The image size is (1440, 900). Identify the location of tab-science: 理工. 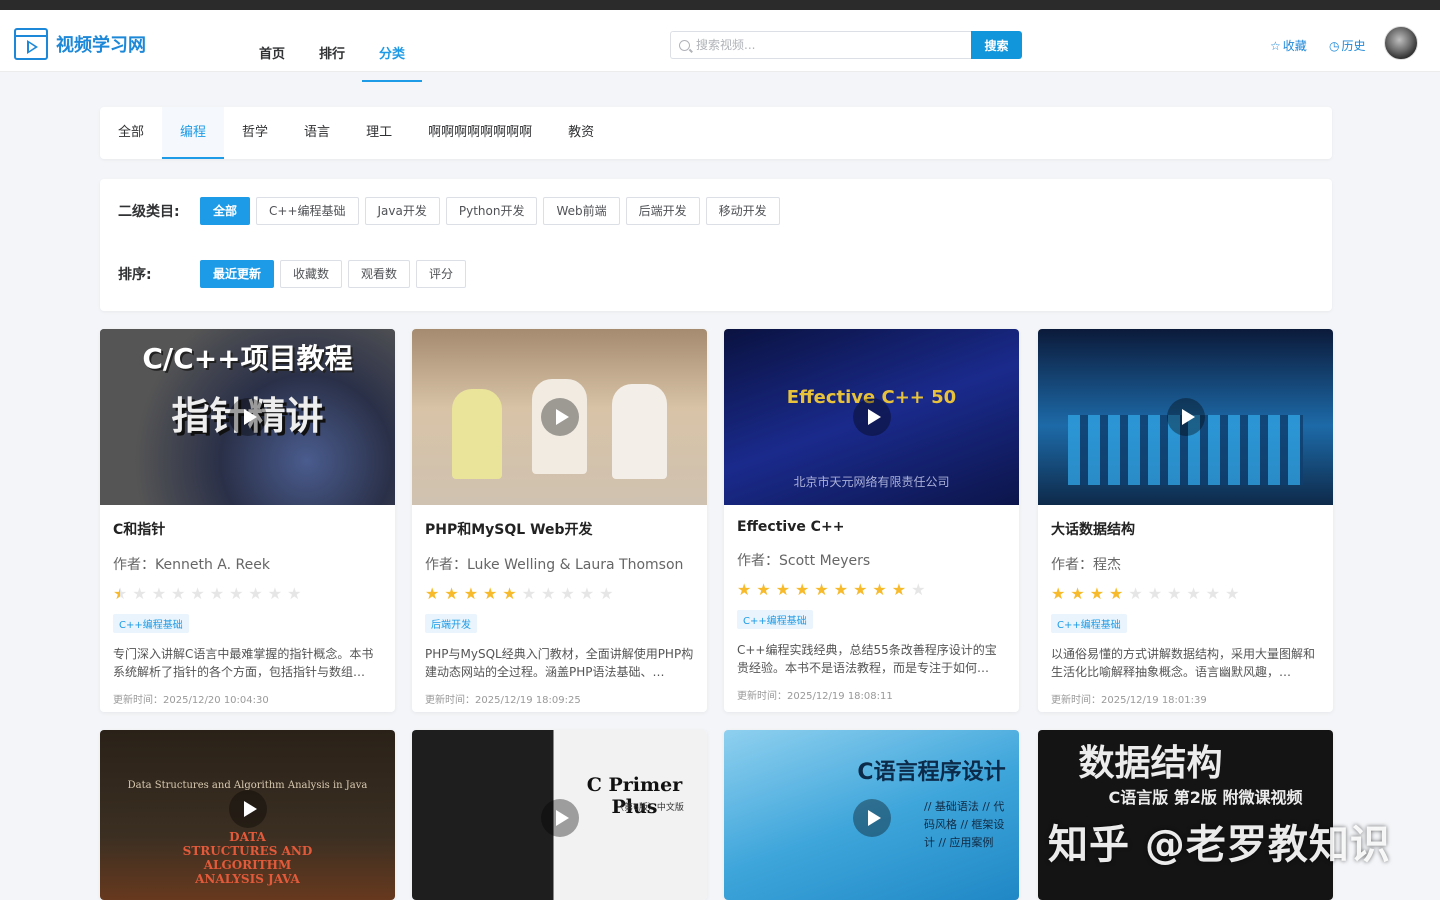
(379, 133).